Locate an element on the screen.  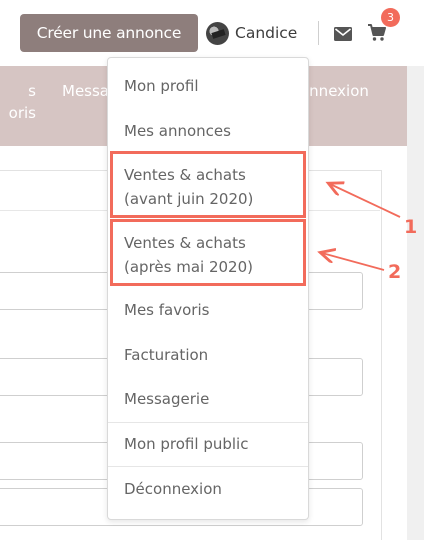
menu-item-label-line2: (avant juin 2020) is located at coordinates (189, 199).